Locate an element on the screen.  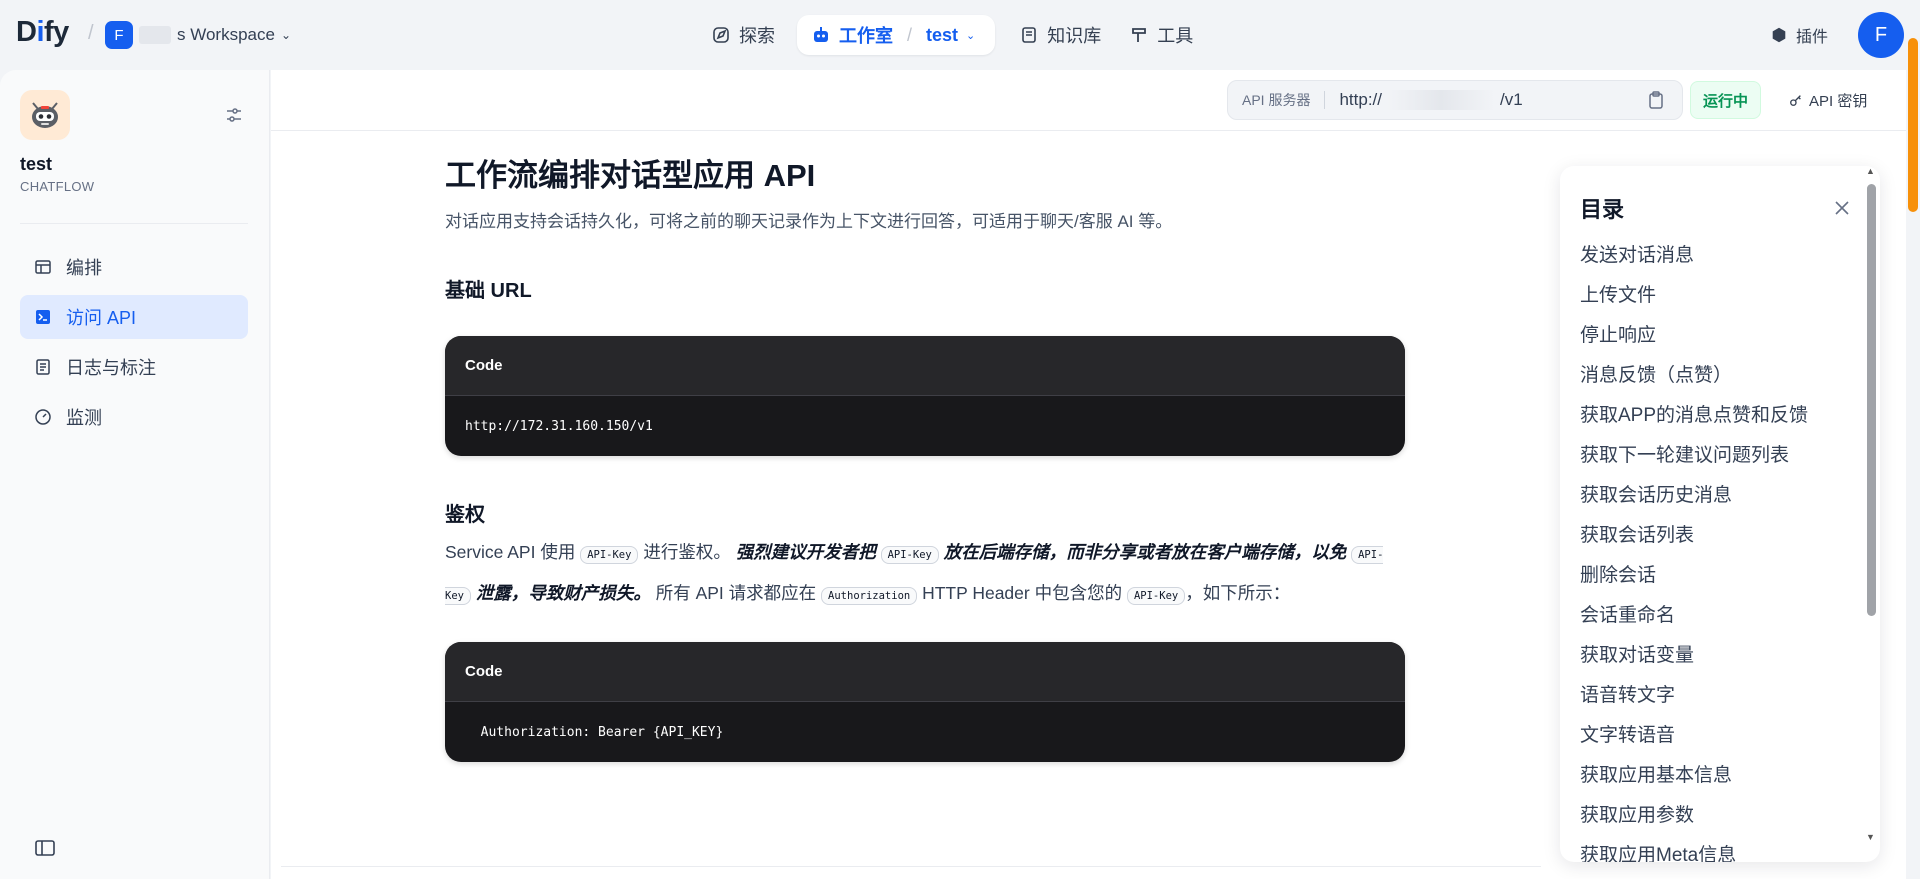
page-scroll-thumb is located at coordinates (1913, 125).